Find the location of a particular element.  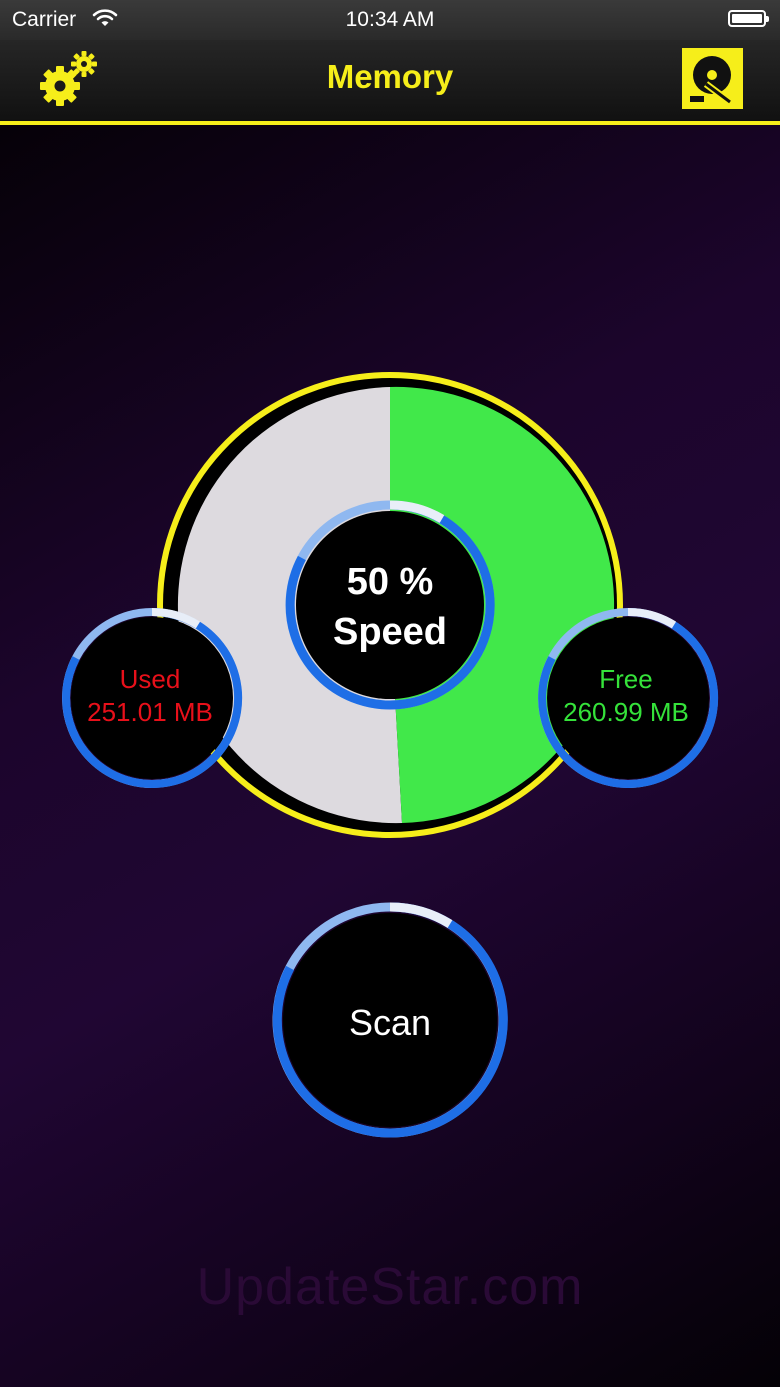

scan-label: Scan is located at coordinates (390, 1022).